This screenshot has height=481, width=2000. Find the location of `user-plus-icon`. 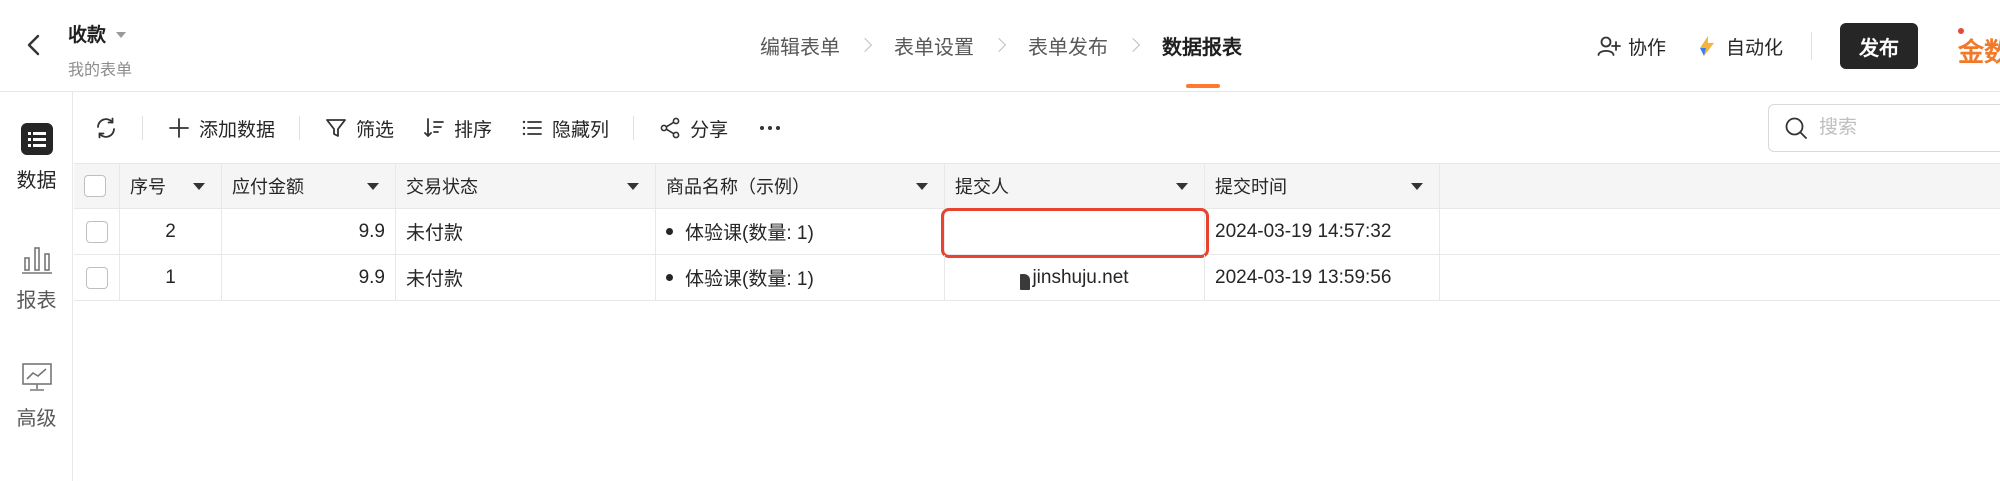

user-plus-icon is located at coordinates (1609, 46).